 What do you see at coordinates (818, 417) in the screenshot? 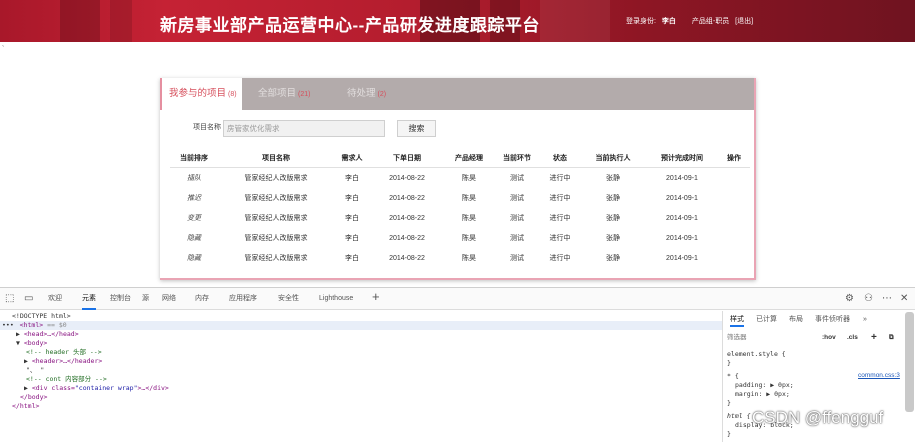
I see `watermark: CSDN @ffengguf` at bounding box center [818, 417].